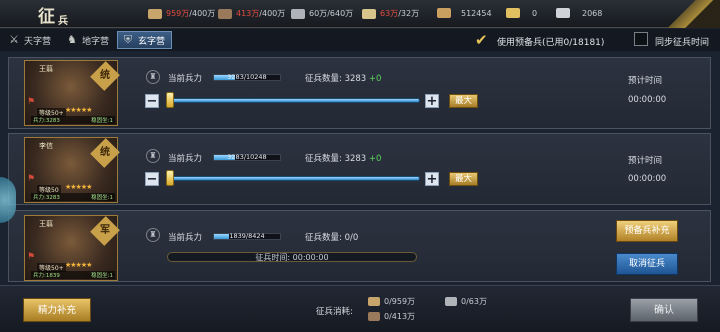 This screenshot has height=332, width=720. Describe the element at coordinates (251, 13) in the screenshot. I see `resource-iron: 413万/400万` at that location.